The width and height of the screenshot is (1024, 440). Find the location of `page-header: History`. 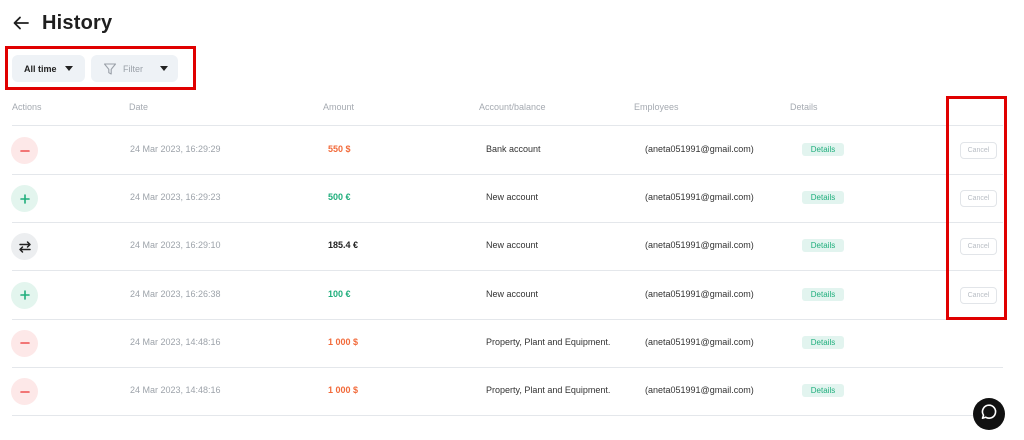

page-header: History is located at coordinates (62, 23).